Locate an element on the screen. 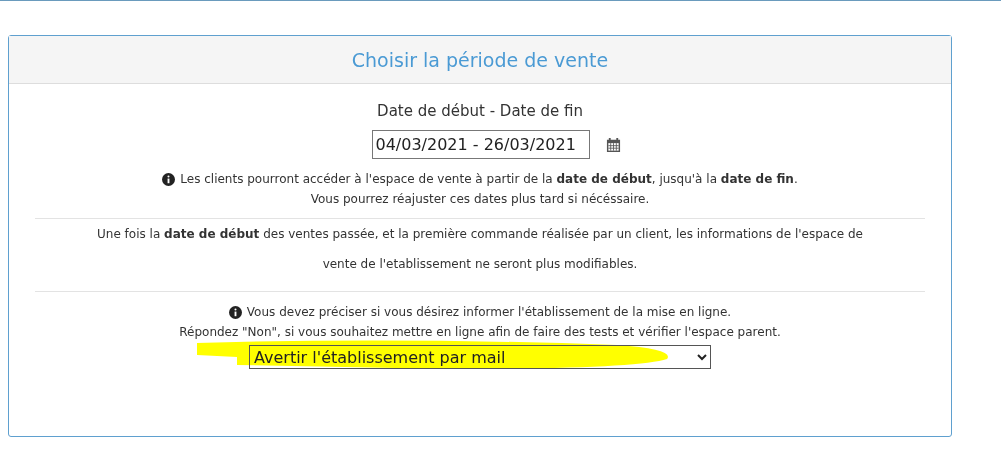 This screenshot has width=1001, height=470. notify-select: Avertir l'établissement par mail is located at coordinates (480, 357).